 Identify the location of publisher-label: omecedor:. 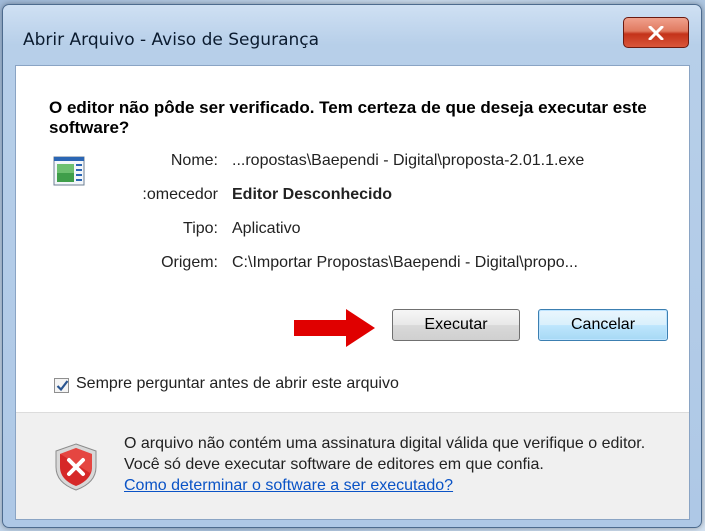
(180, 194).